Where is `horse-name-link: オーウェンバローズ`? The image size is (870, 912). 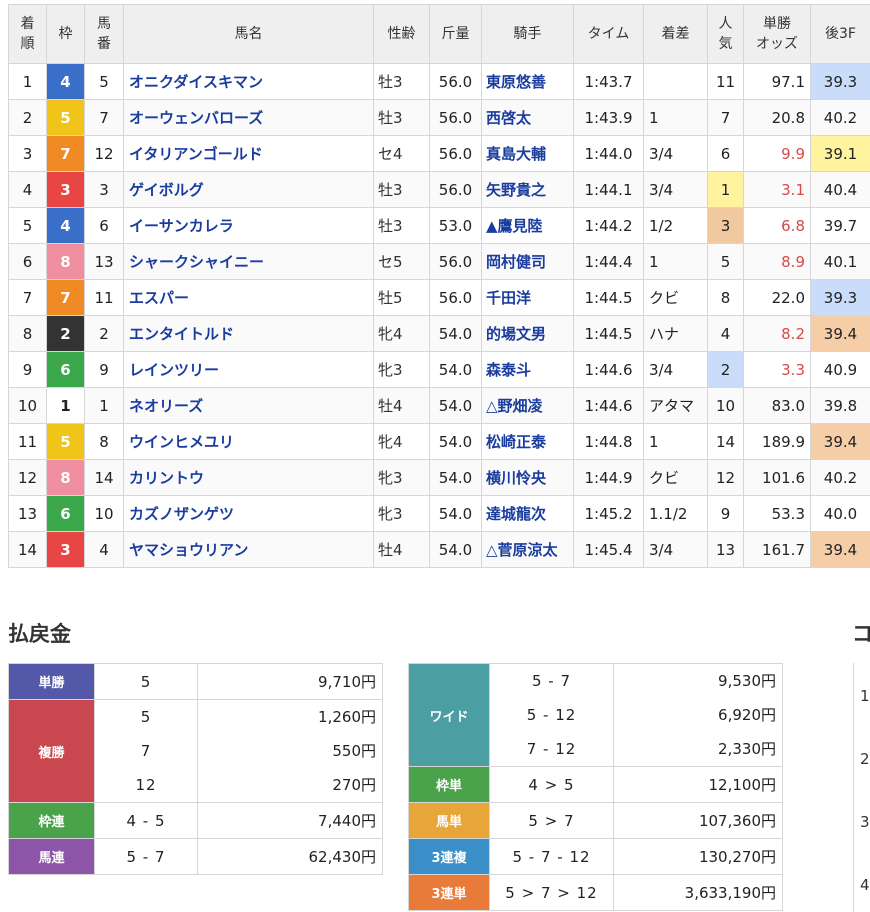
horse-name-link: オーウェンバローズ is located at coordinates (248, 117).